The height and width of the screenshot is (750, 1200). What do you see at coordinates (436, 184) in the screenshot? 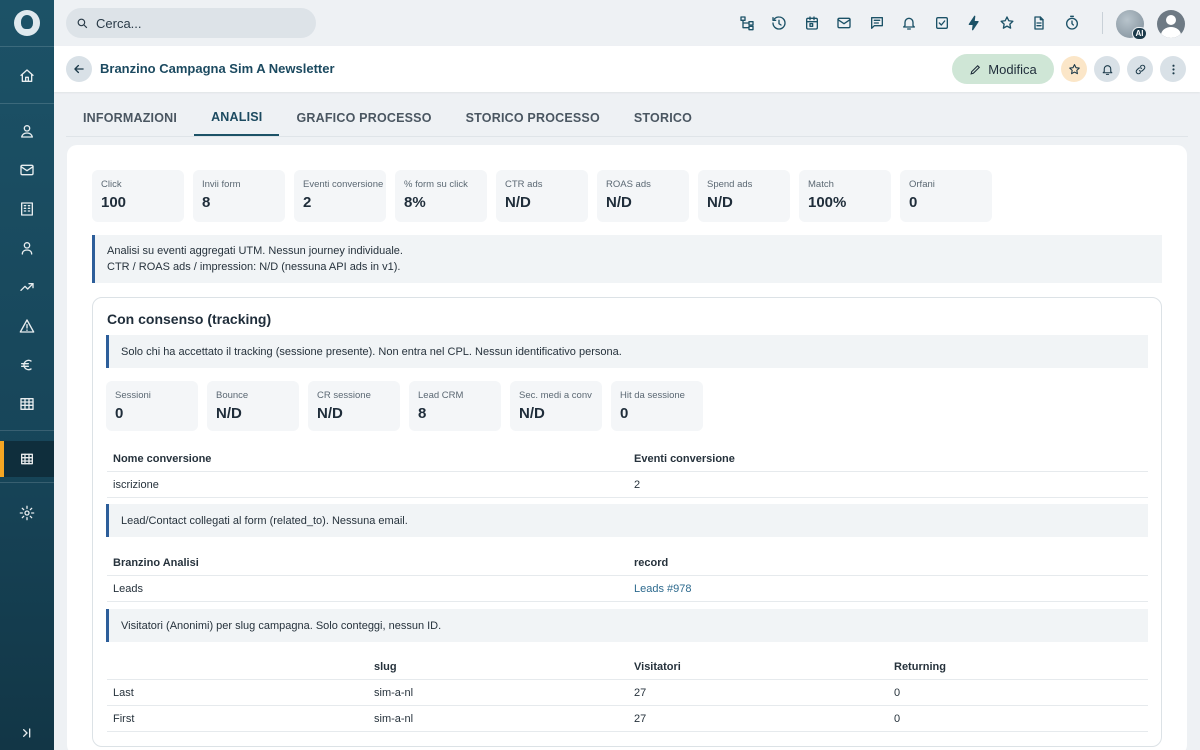
I see `kpi-label: % form su click` at bounding box center [436, 184].